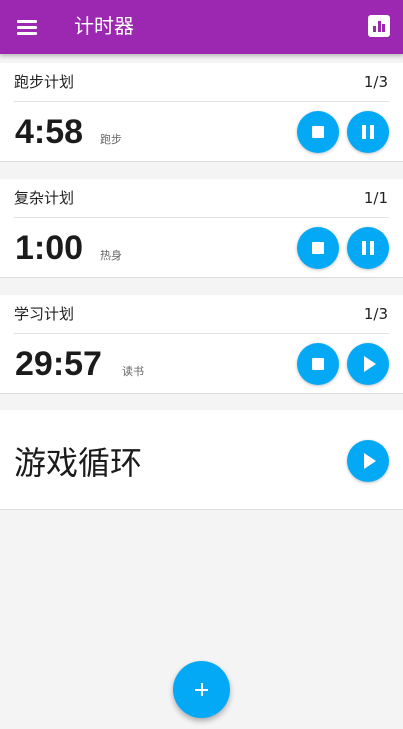 Image resolution: width=403 pixels, height=729 pixels. I want to click on timer-card: 学习计划 1/3 29:57 读书, so click(201, 344).